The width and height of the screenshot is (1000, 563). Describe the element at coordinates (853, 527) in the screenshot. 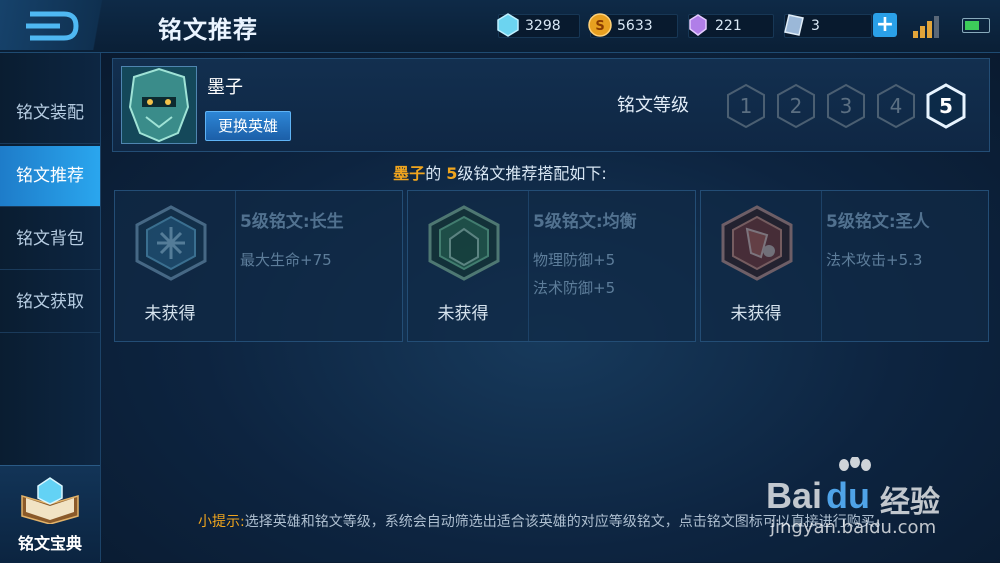

I see `watermark-url: jingyan.baidu.com` at that location.